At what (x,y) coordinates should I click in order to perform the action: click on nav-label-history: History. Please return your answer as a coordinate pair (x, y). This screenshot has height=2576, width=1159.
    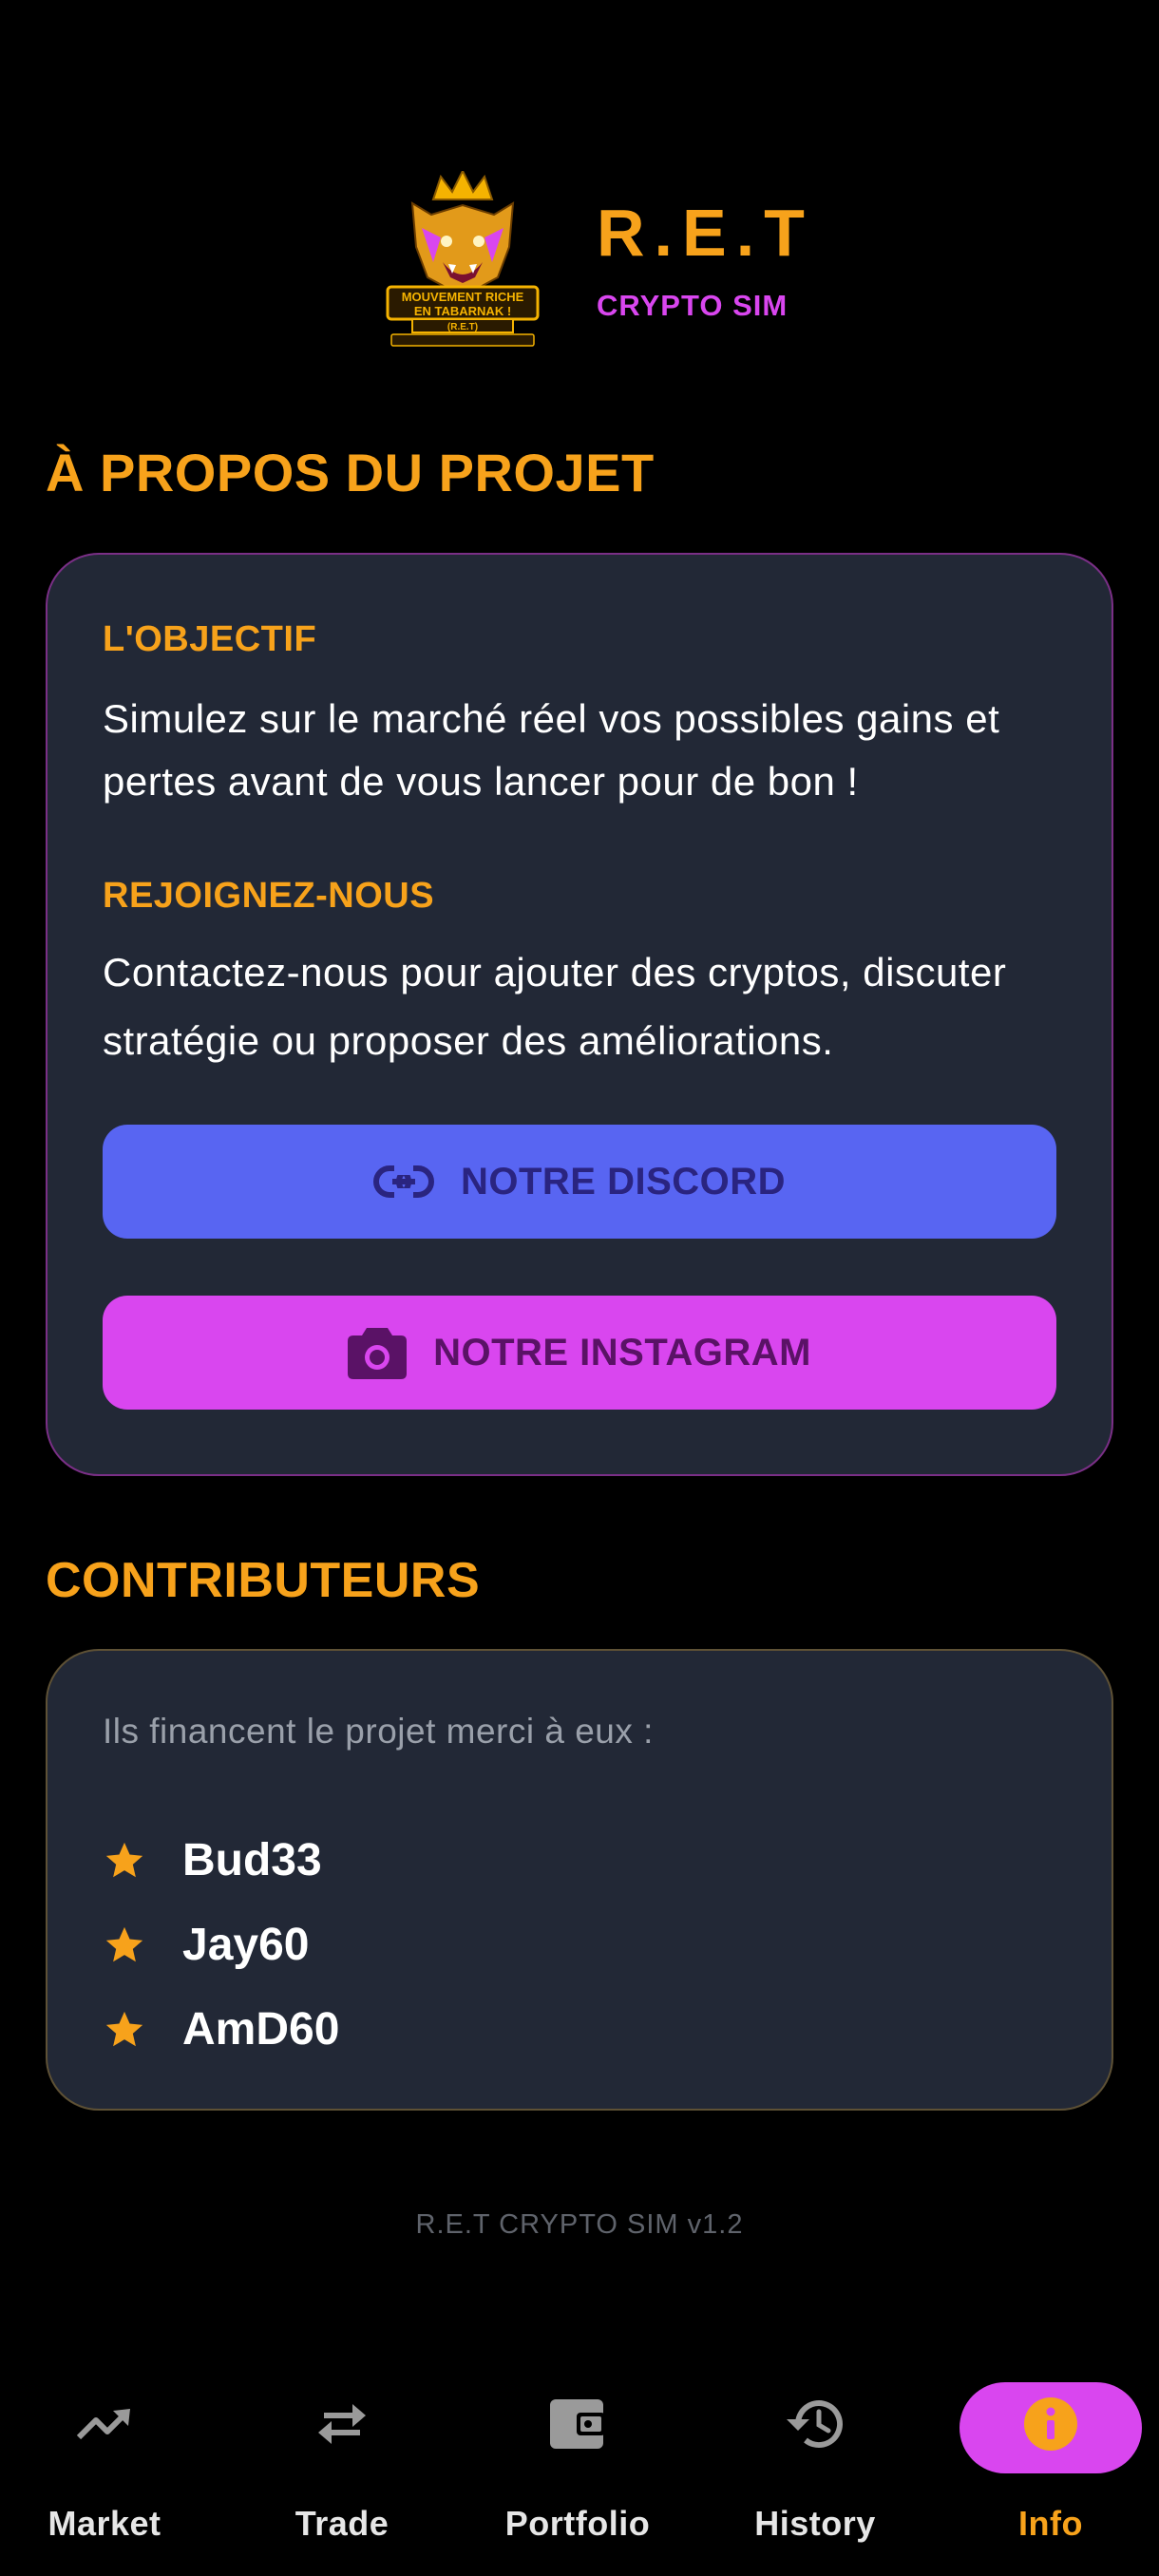
    Looking at the image, I should click on (815, 2523).